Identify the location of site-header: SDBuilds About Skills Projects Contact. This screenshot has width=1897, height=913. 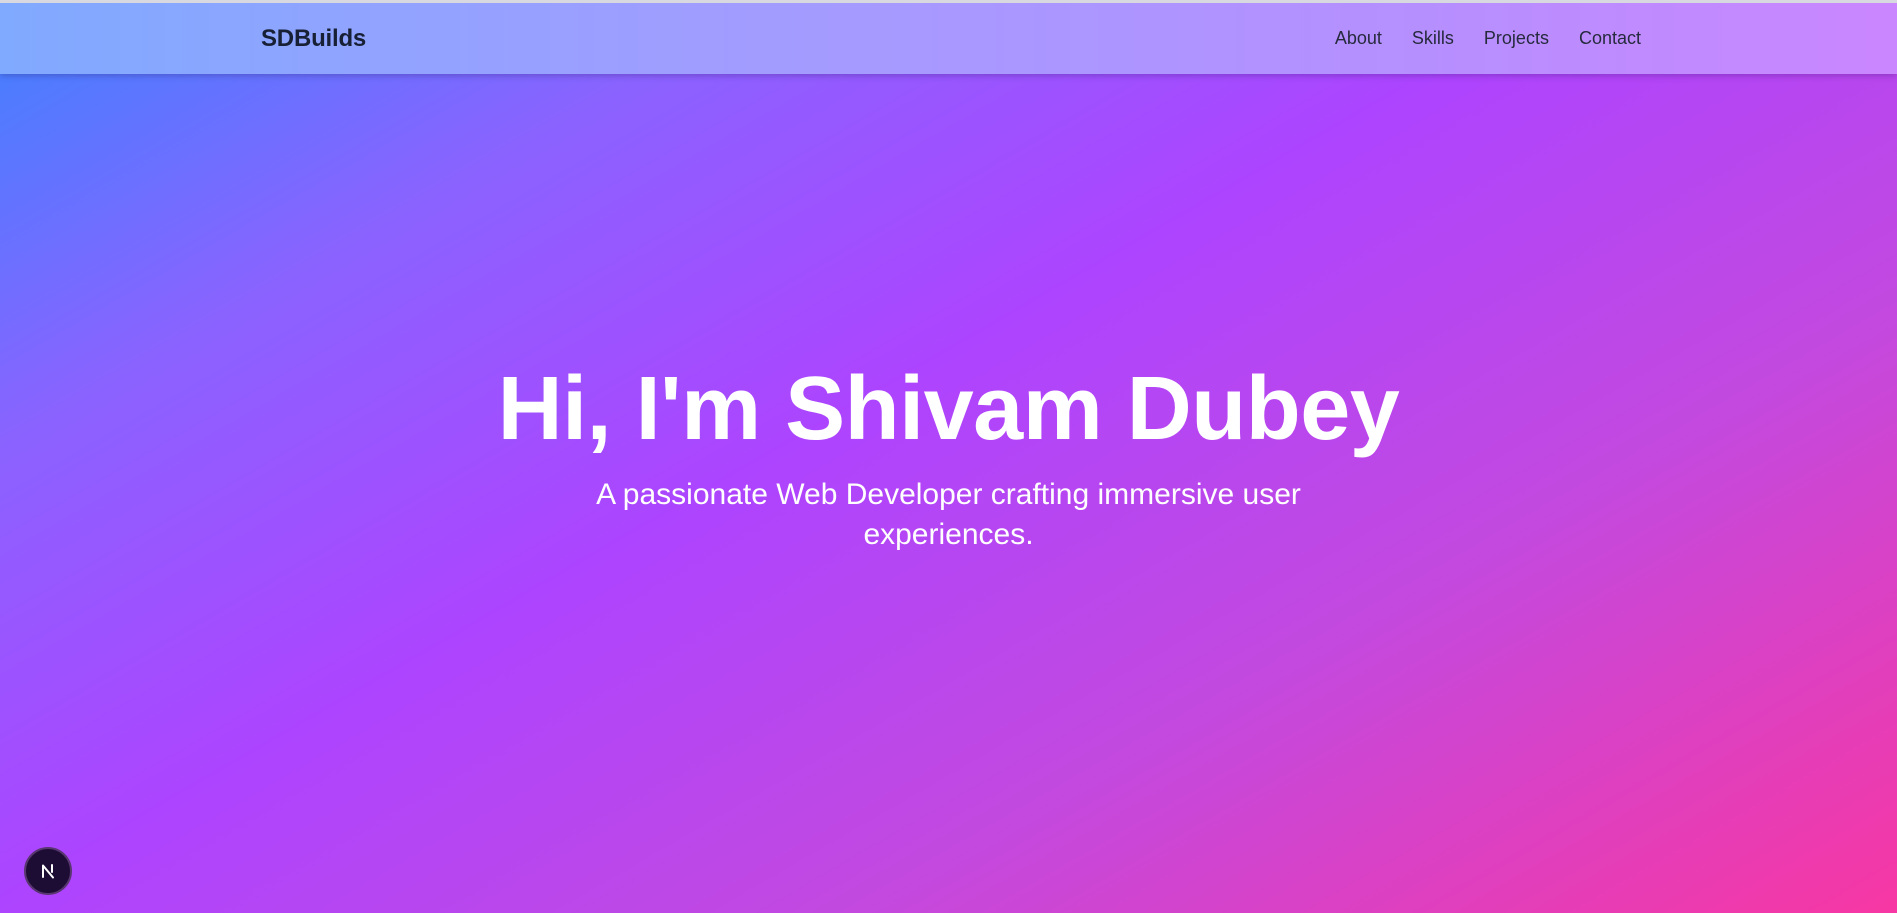
(948, 38).